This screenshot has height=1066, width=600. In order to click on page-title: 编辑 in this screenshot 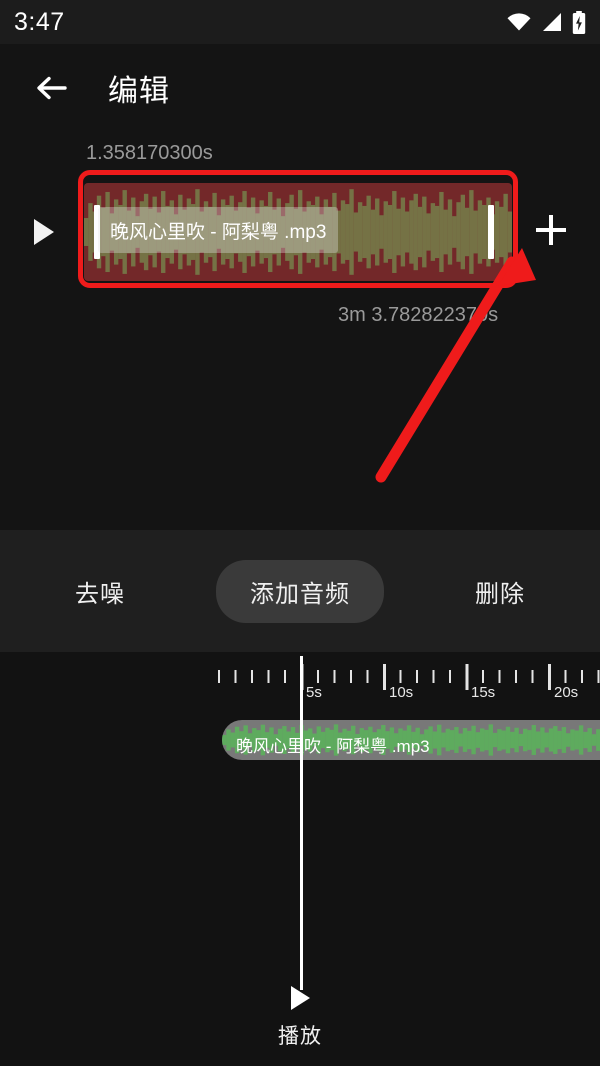, I will do `click(139, 91)`.